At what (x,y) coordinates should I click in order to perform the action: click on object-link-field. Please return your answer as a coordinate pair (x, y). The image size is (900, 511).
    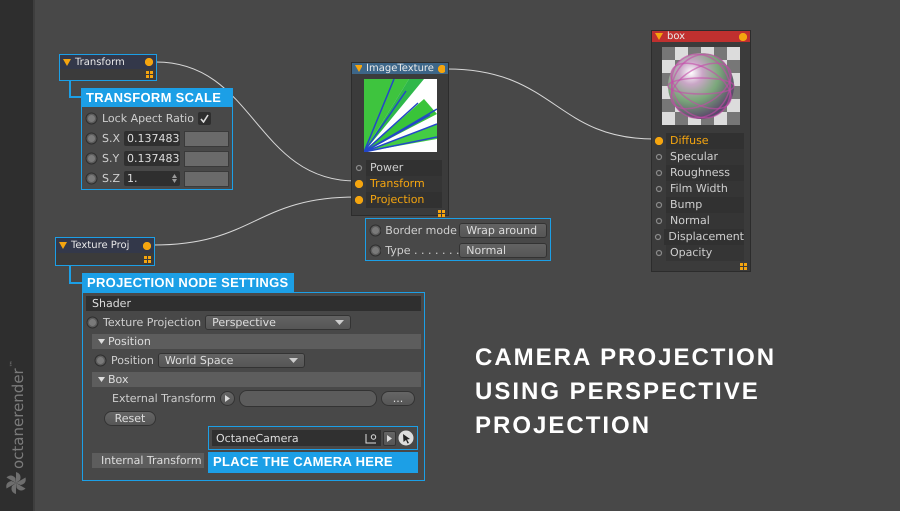
    Looking at the image, I should click on (307, 398).